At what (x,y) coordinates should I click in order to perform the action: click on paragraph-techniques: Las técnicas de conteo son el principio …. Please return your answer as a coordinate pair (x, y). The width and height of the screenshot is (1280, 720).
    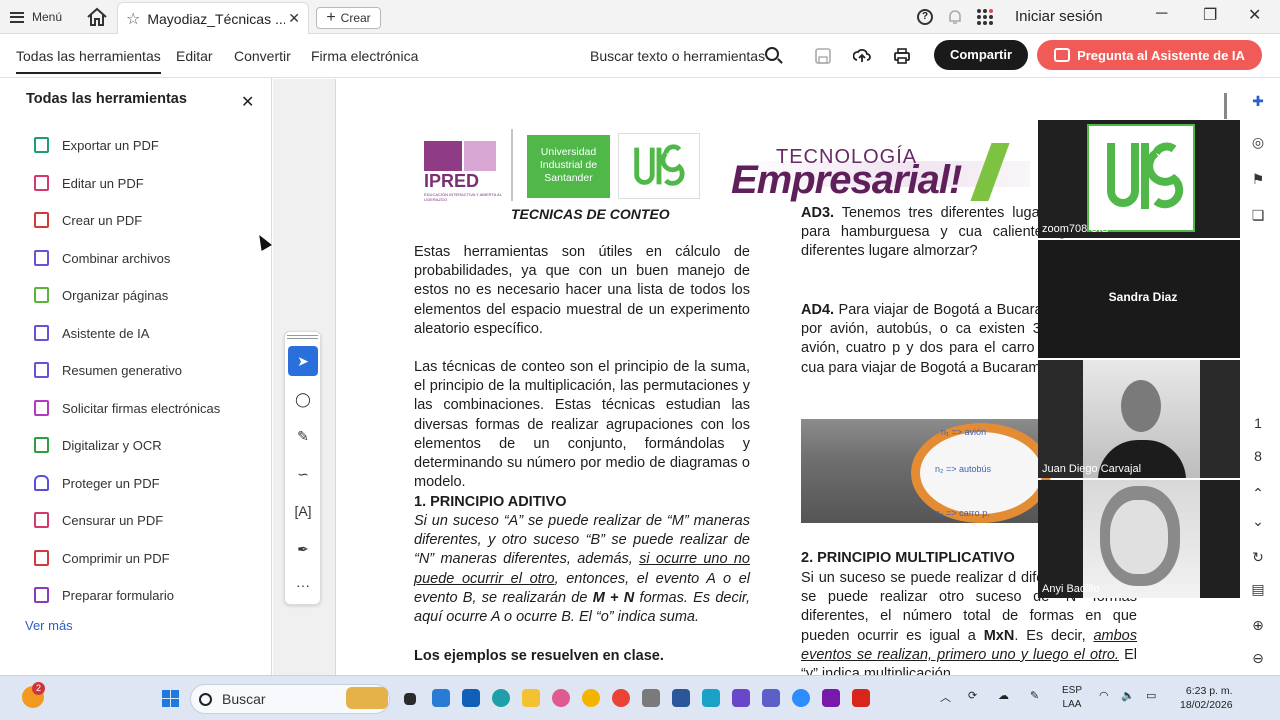
    Looking at the image, I should click on (582, 425).